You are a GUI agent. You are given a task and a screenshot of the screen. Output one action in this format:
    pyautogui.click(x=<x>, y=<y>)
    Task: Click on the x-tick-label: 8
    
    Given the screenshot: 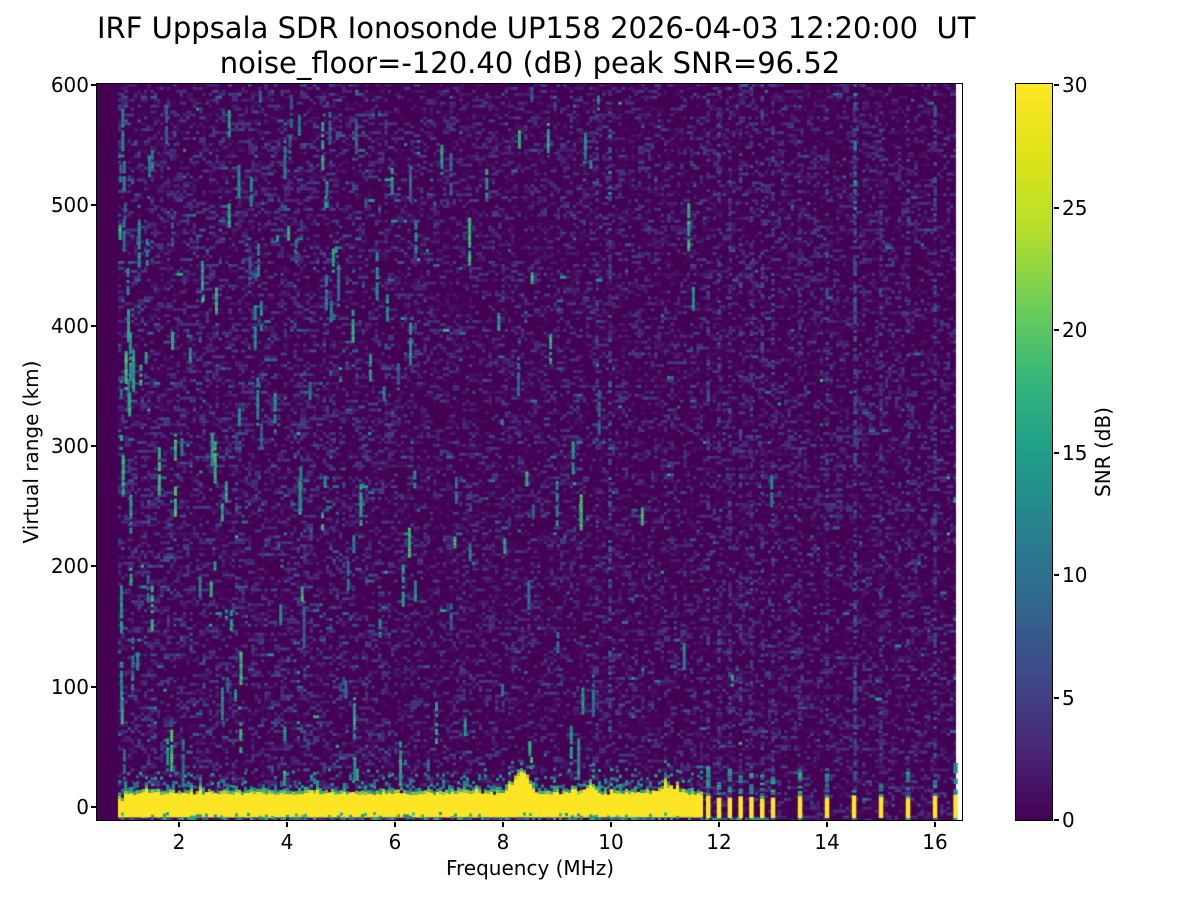 What is the action you would take?
    pyautogui.click(x=503, y=842)
    